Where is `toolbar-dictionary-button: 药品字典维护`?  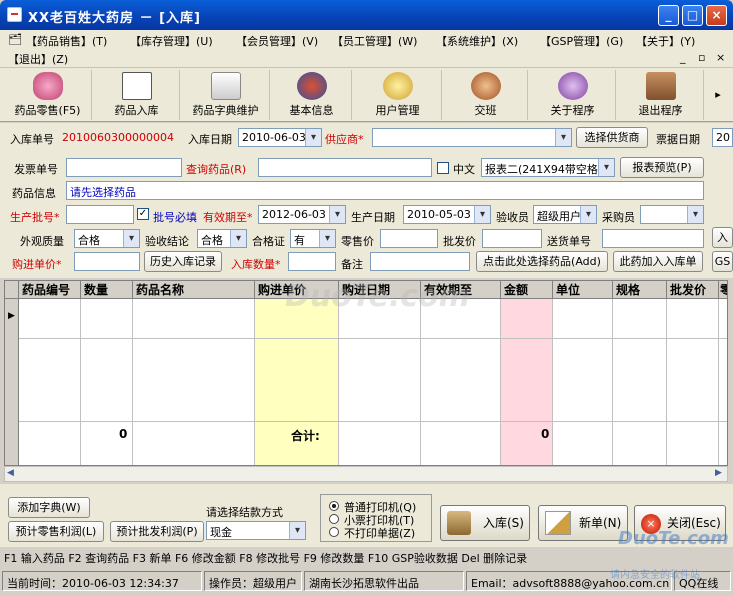
toolbar-dictionary-button: 药品字典维护 is located at coordinates (226, 95).